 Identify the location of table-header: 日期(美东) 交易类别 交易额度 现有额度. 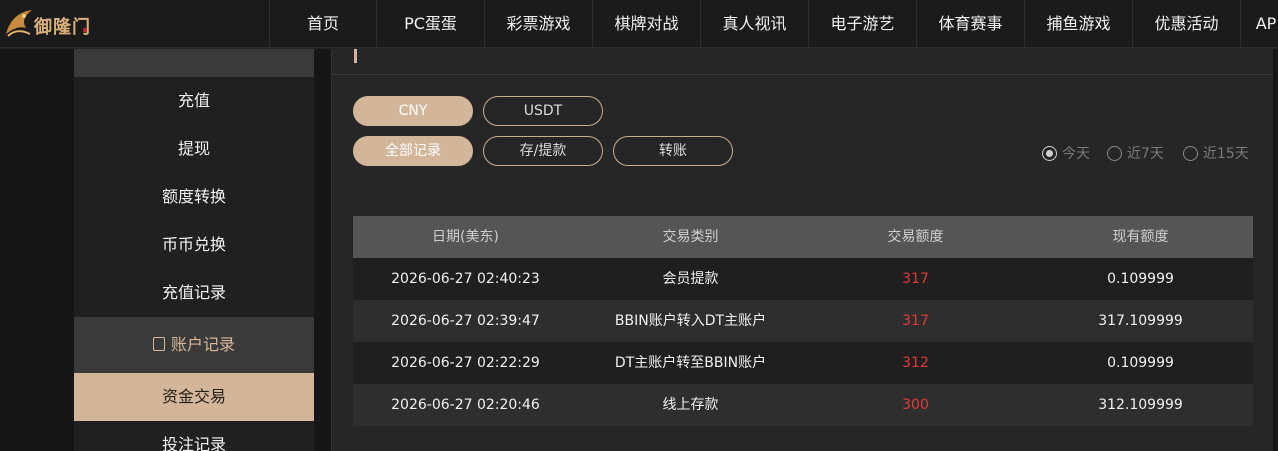
(803, 237).